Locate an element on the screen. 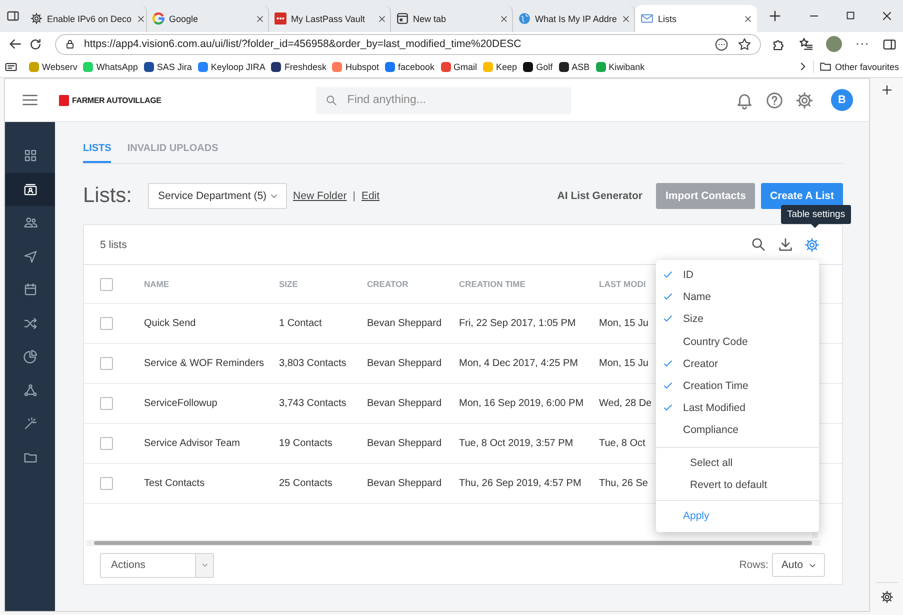 The image size is (903, 615). bookmark: Kiwibank is located at coordinates (620, 67).